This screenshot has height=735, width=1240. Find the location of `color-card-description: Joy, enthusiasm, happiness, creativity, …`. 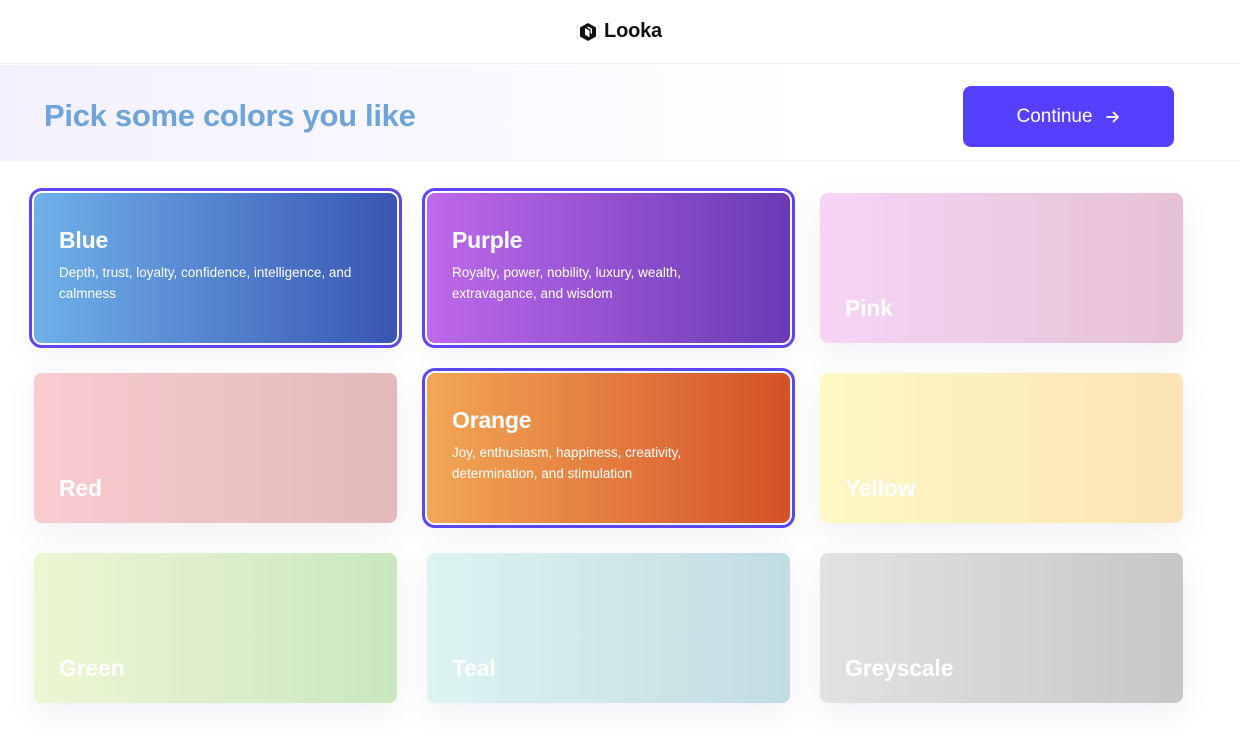

color-card-description: Joy, enthusiasm, happiness, creativity, … is located at coordinates (567, 462).